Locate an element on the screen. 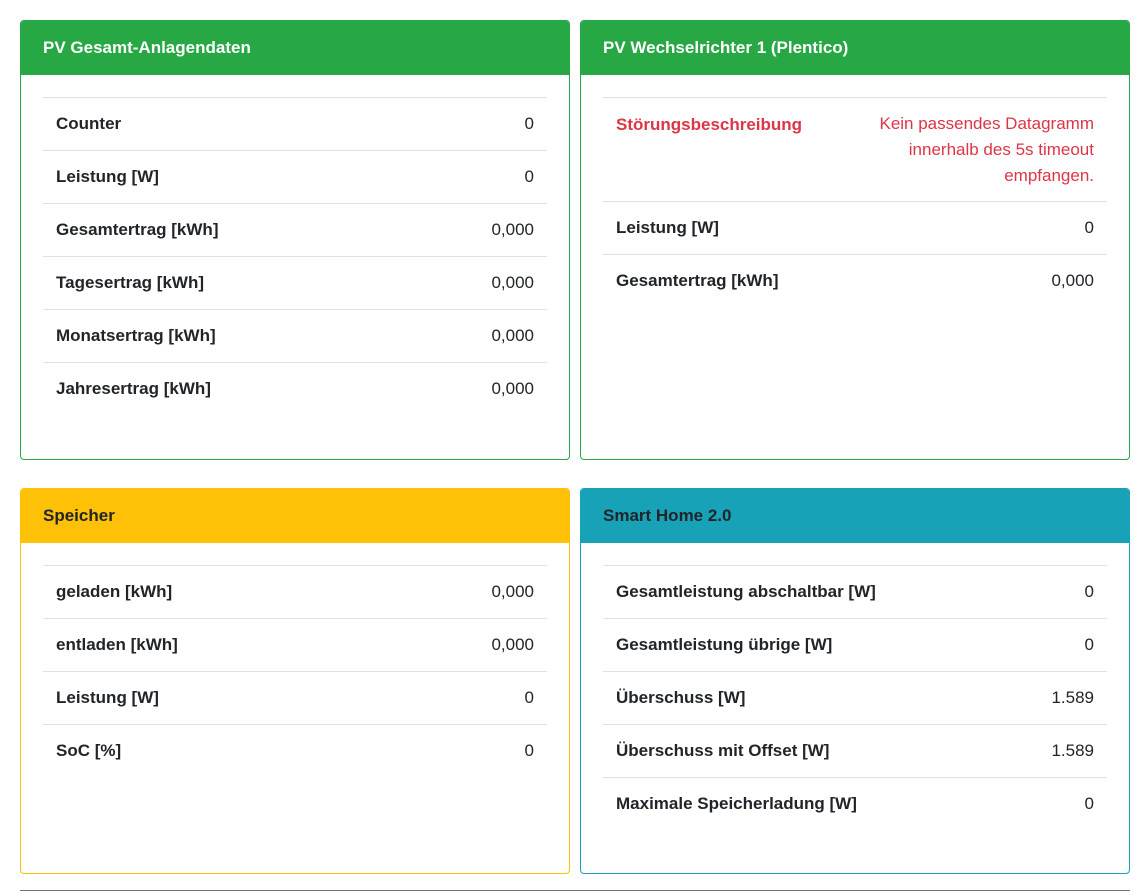  smarthome-header: Smart Home 2.0 is located at coordinates (855, 516).